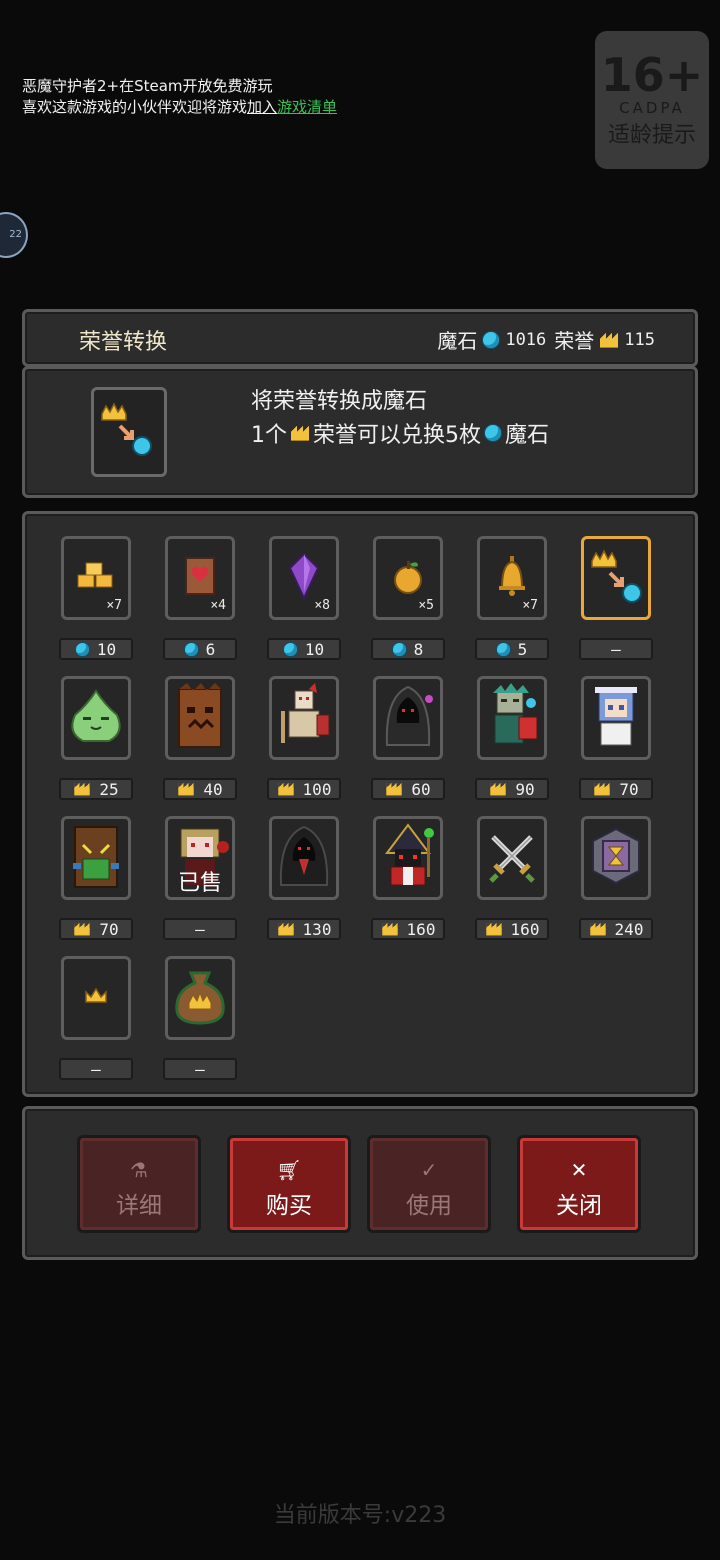  I want to click on close-button: ✕ 关闭, so click(579, 1184).